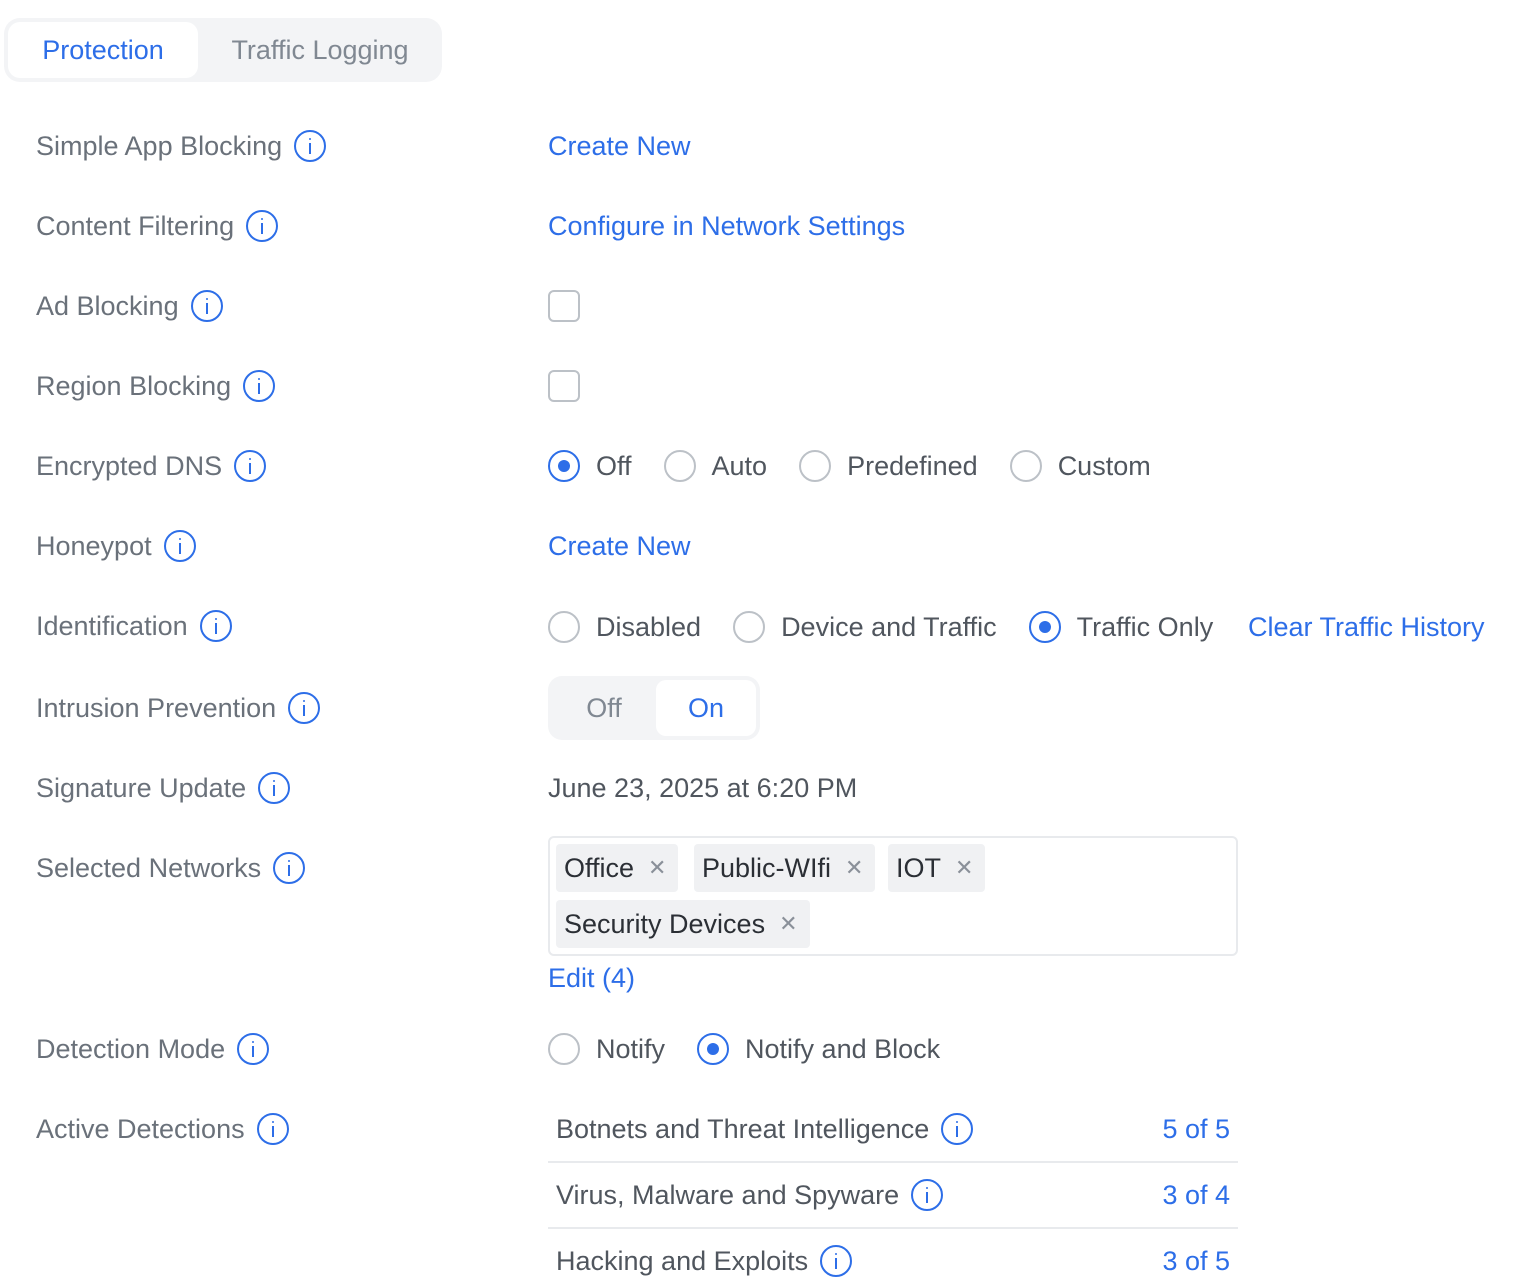 The image size is (1528, 1288). What do you see at coordinates (590, 466) in the screenshot?
I see `radio-dns-off: Off` at bounding box center [590, 466].